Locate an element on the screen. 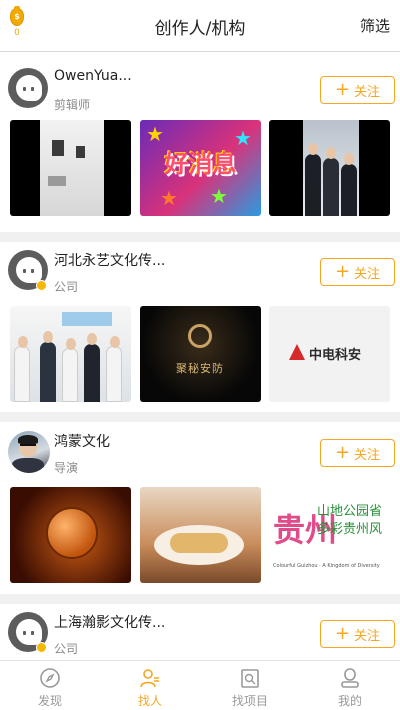 The width and height of the screenshot is (400, 710). work-thumbnails: 聚秘安防 中电科安 is located at coordinates (200, 354).